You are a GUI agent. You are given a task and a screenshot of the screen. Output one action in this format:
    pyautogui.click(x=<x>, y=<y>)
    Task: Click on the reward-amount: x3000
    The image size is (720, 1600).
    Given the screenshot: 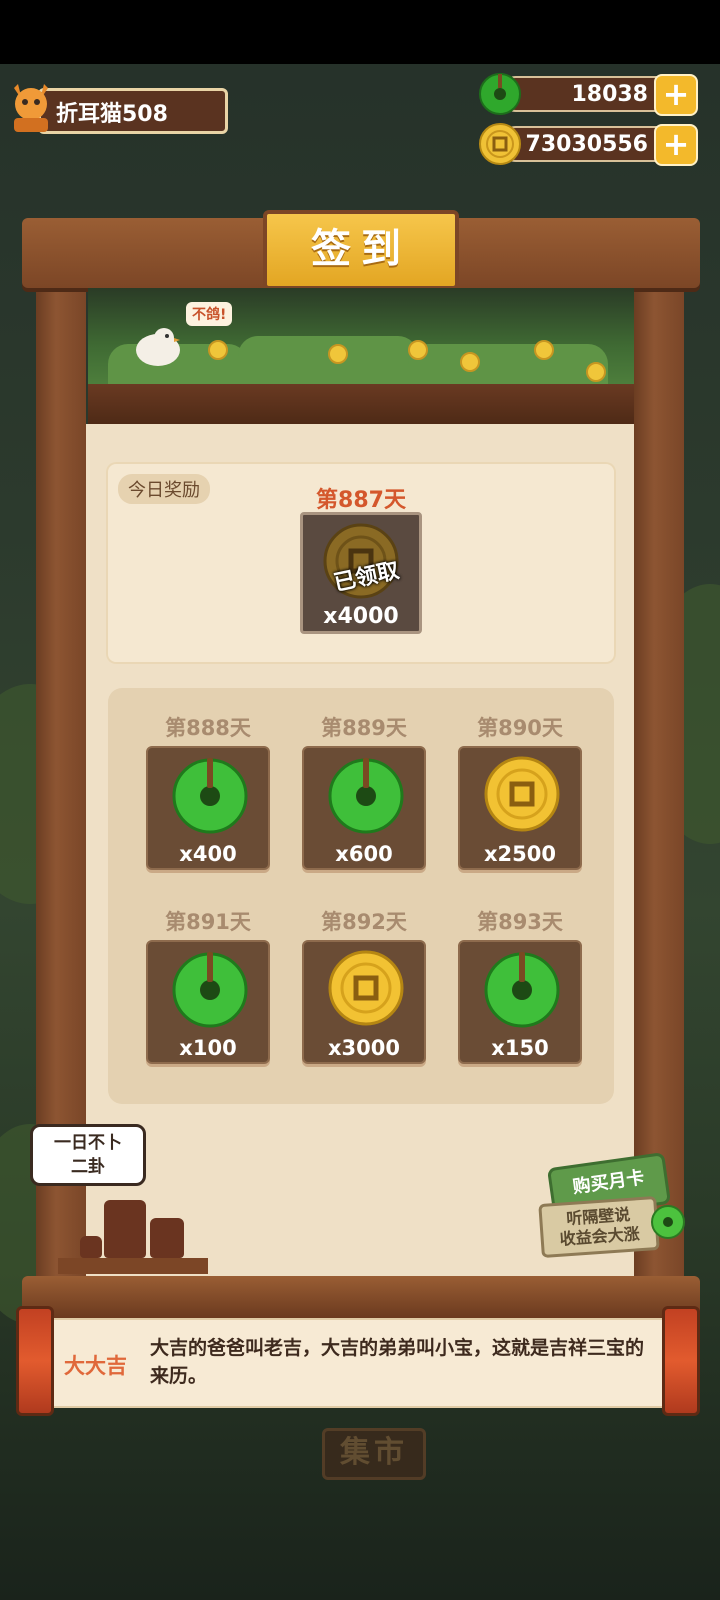 What is the action you would take?
    pyautogui.click(x=364, y=1048)
    